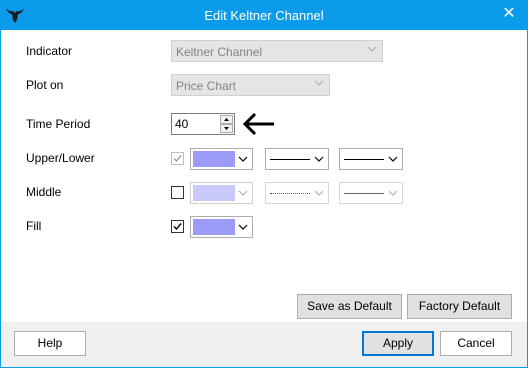  Describe the element at coordinates (459, 306) in the screenshot. I see `factory-default-button: Factory Default` at that location.